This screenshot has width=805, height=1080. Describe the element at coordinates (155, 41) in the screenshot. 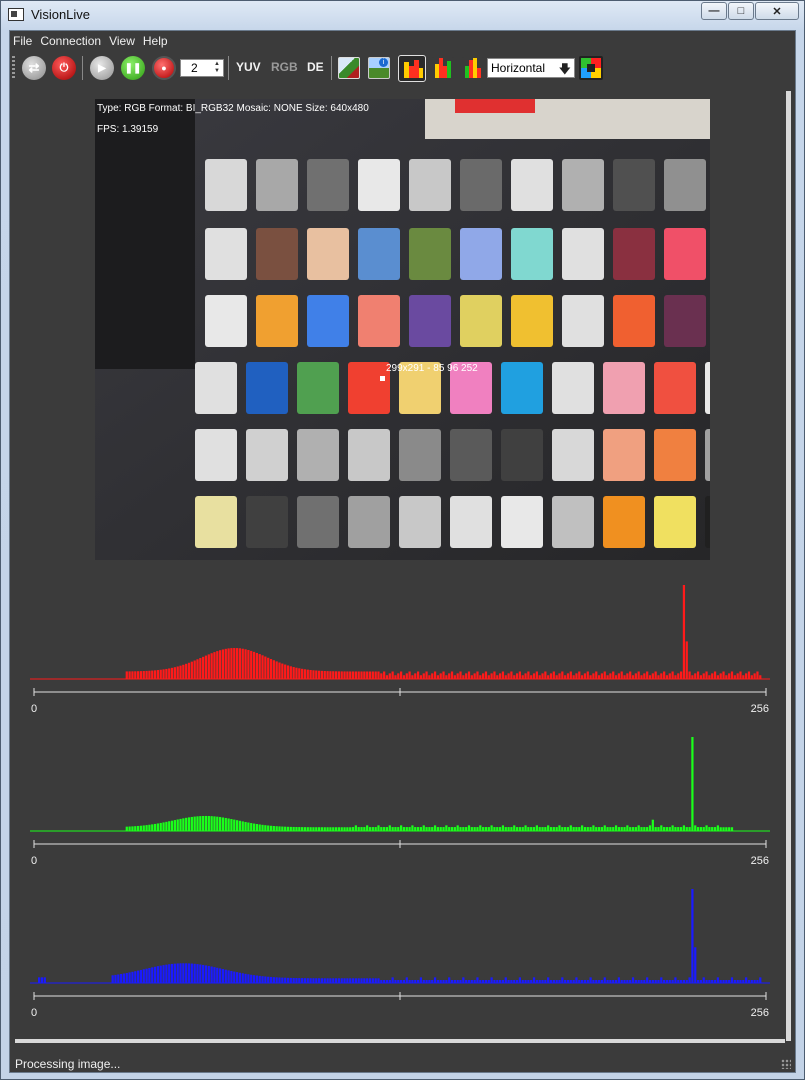

I see `menu-help: Help` at that location.